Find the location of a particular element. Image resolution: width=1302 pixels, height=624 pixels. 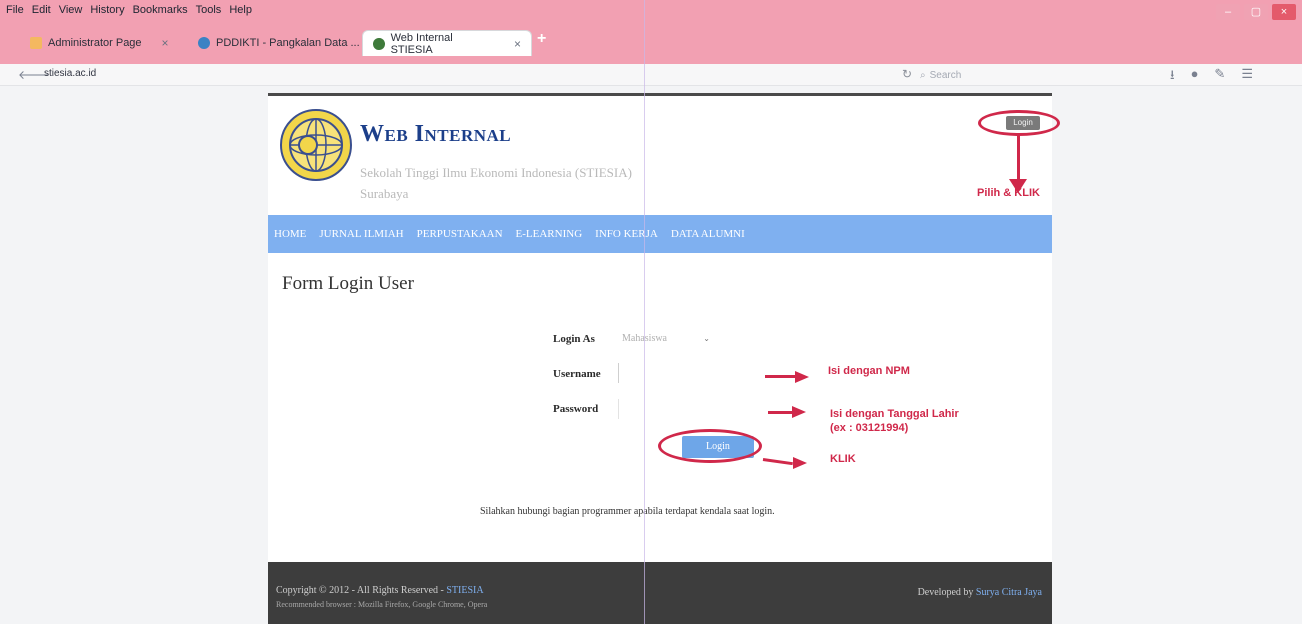

menu-bookmarks: Bookmarks is located at coordinates (160, 10).